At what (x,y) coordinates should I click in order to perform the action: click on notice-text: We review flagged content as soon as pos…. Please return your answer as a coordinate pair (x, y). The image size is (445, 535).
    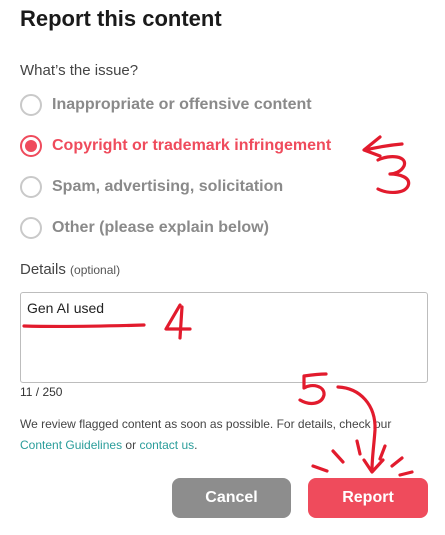
    Looking at the image, I should click on (206, 424).